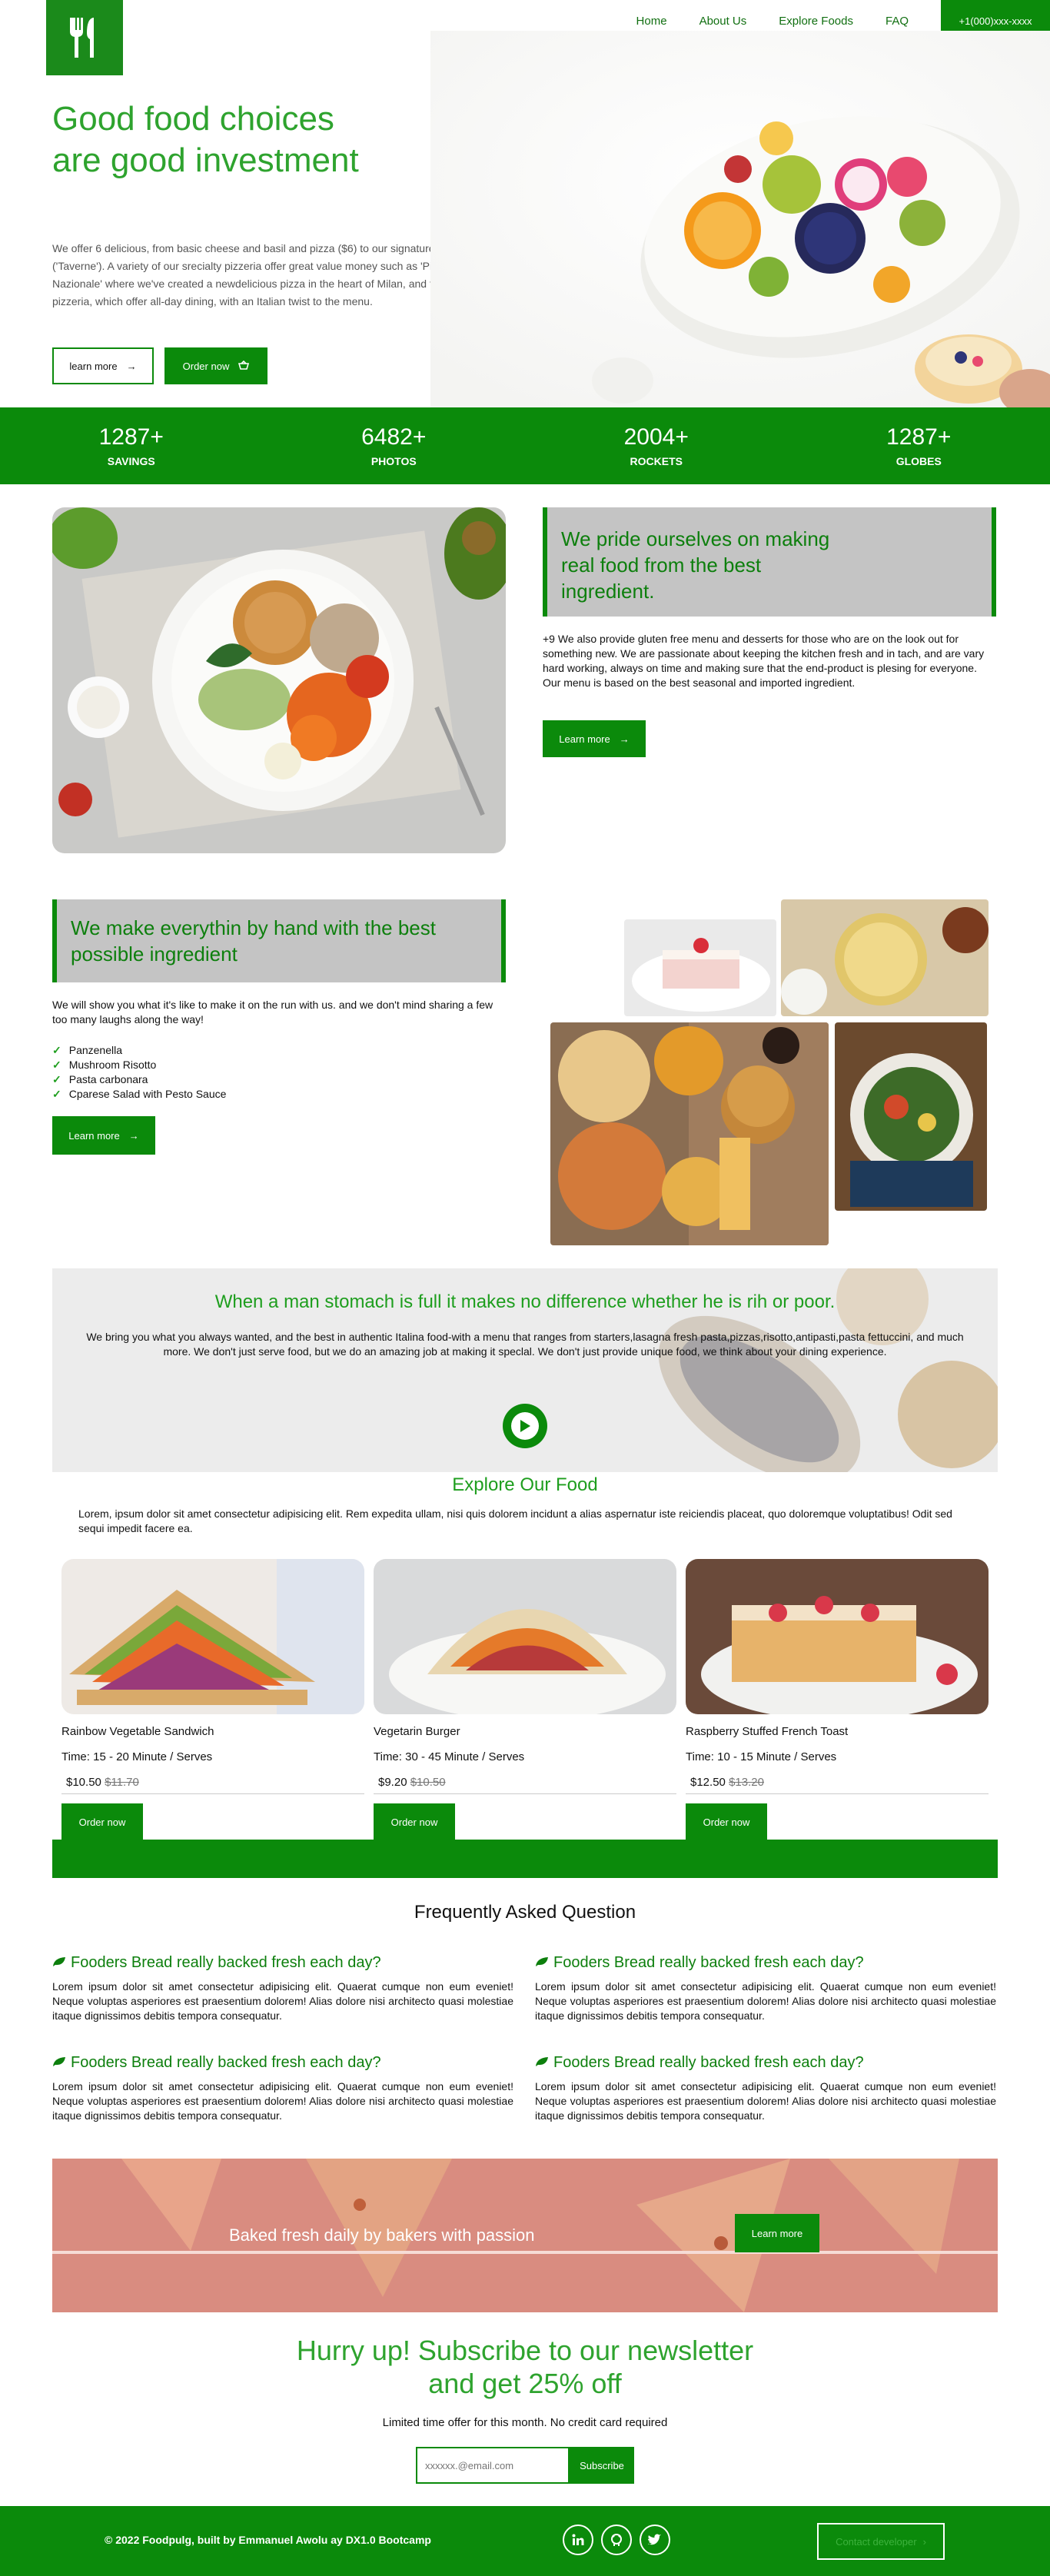 This screenshot has width=1050, height=2576. Describe the element at coordinates (708, 1783) in the screenshot. I see `price-current: $12.50` at that location.